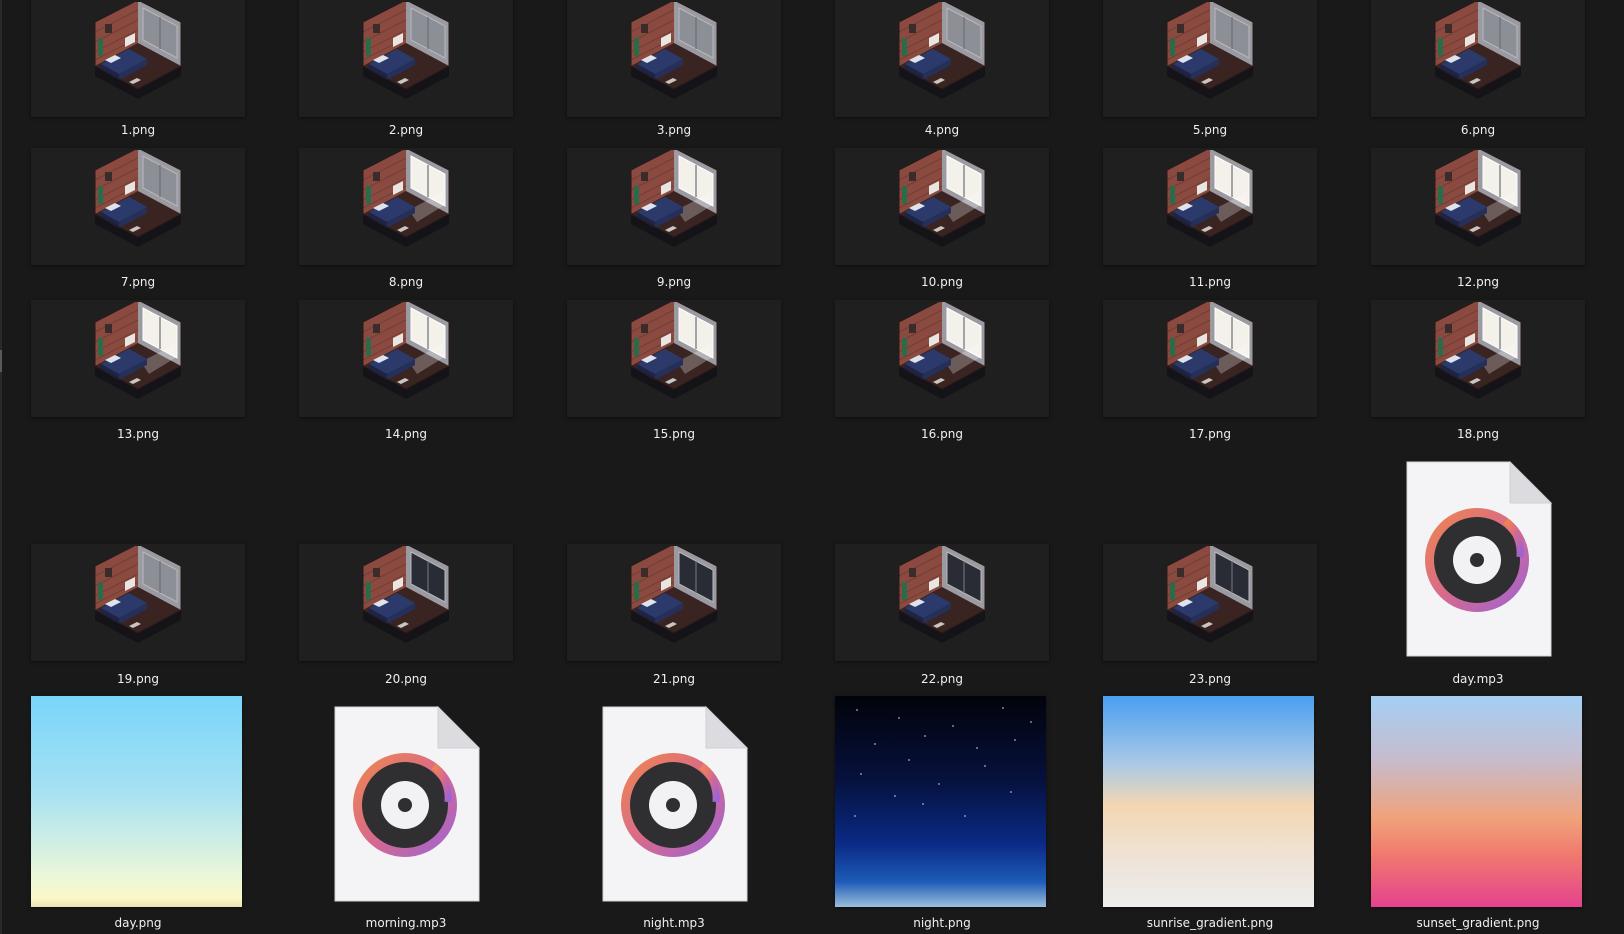 Image resolution: width=1624 pixels, height=934 pixels. Describe the element at coordinates (1, 467) in the screenshot. I see `navigation-pane-edge` at that location.